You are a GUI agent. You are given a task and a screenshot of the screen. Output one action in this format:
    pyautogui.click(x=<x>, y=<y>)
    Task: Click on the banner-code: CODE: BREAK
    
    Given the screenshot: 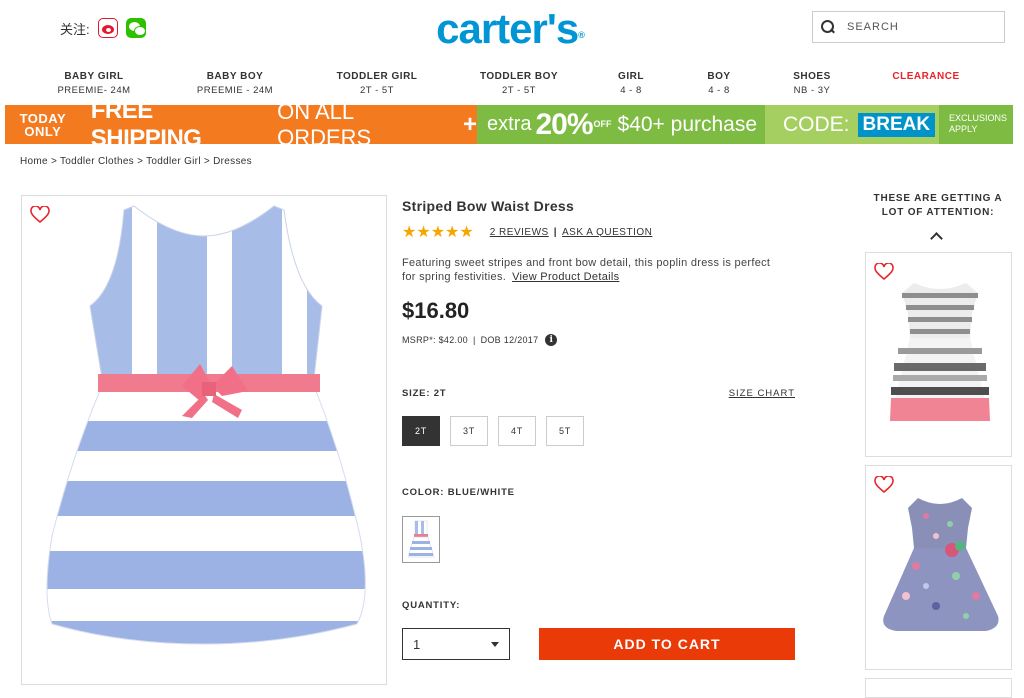 What is the action you would take?
    pyautogui.click(x=852, y=124)
    